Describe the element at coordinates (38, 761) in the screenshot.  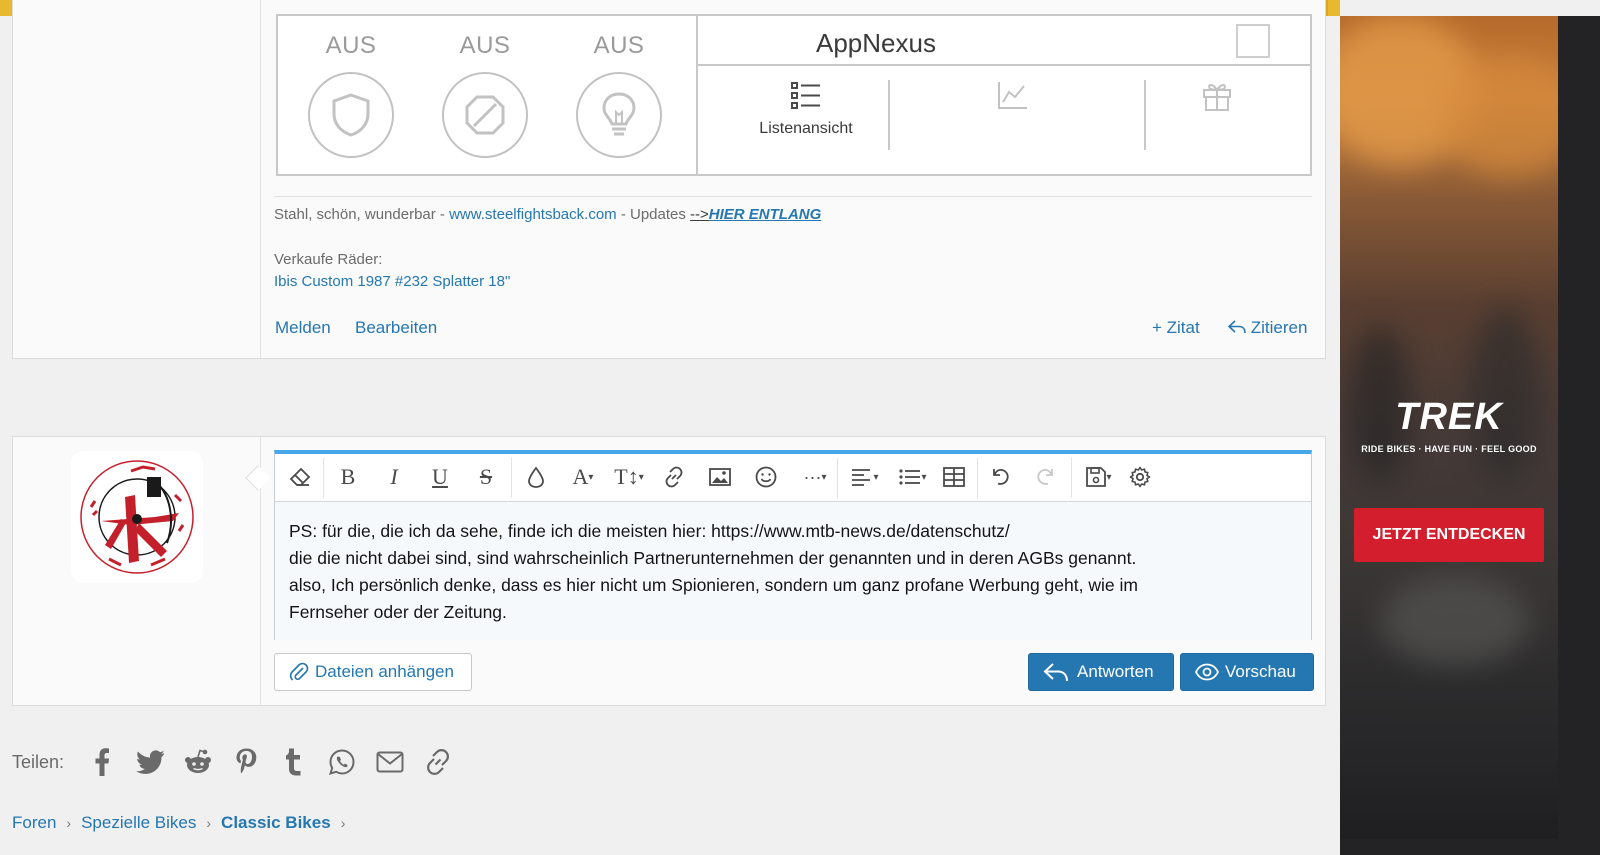
I see `share-label: Teilen:` at that location.